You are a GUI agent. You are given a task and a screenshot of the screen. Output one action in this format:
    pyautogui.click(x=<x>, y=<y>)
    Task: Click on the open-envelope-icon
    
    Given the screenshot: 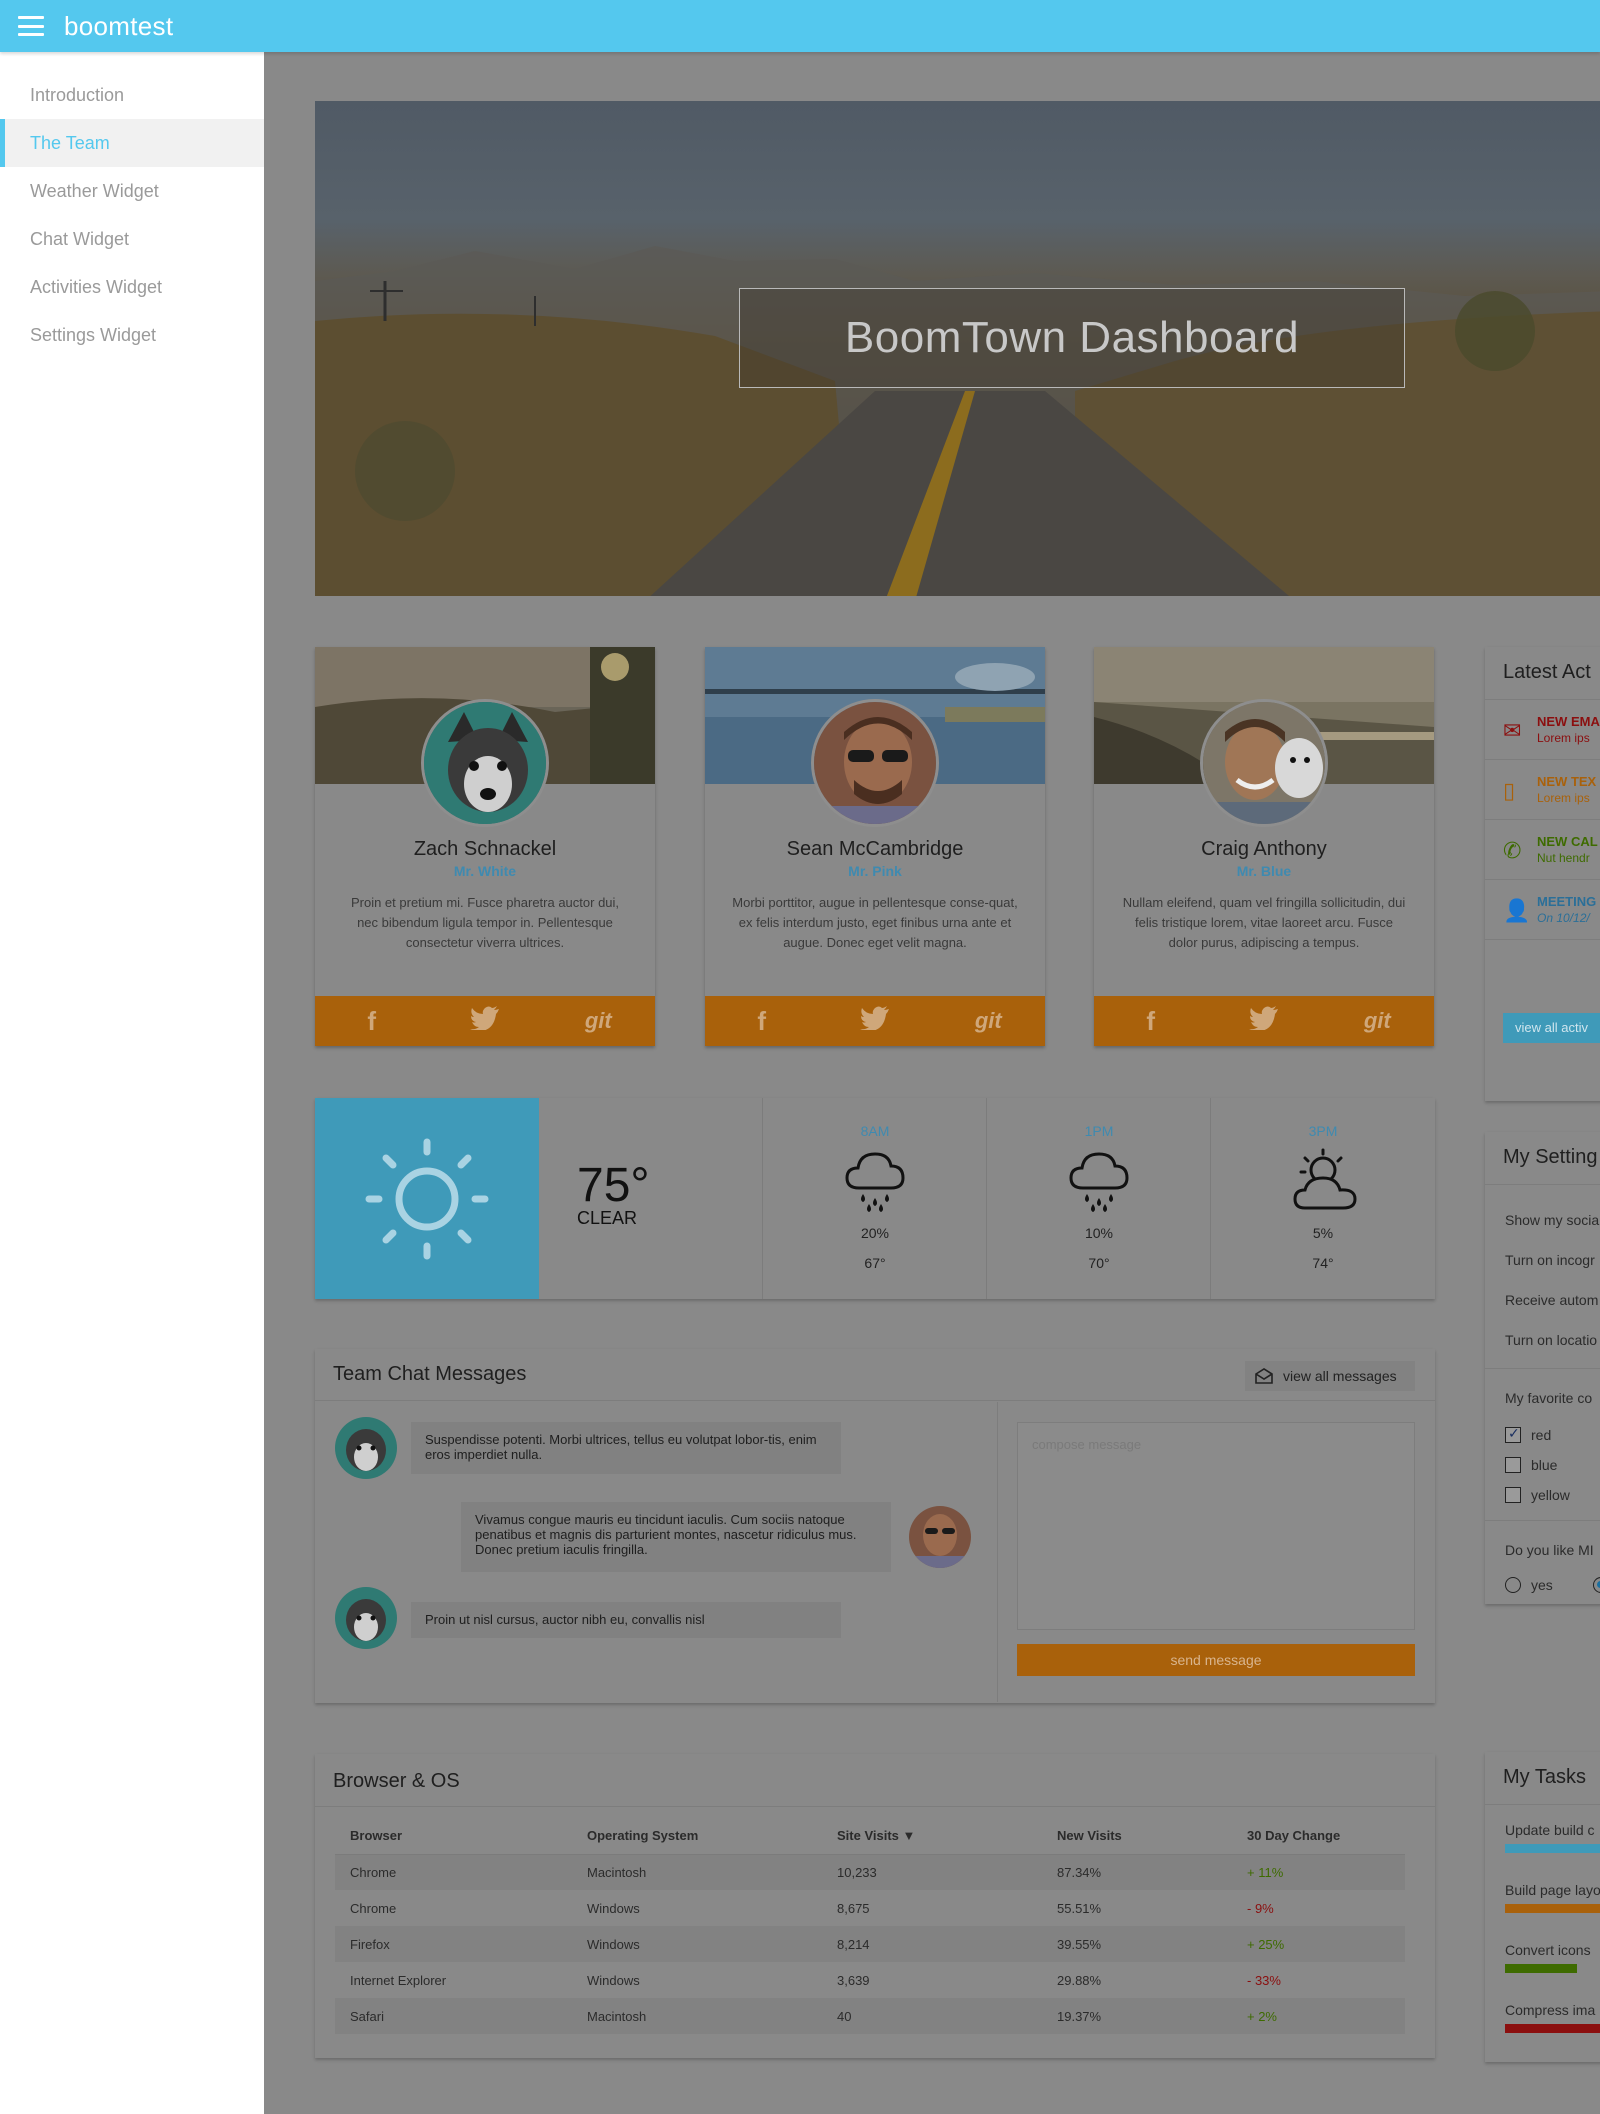 What is the action you would take?
    pyautogui.click(x=1264, y=1376)
    